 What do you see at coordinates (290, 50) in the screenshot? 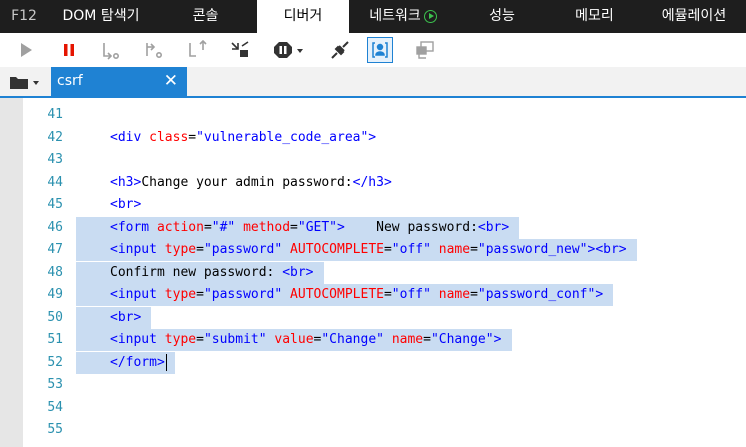
I see `exception-behavior-icon` at bounding box center [290, 50].